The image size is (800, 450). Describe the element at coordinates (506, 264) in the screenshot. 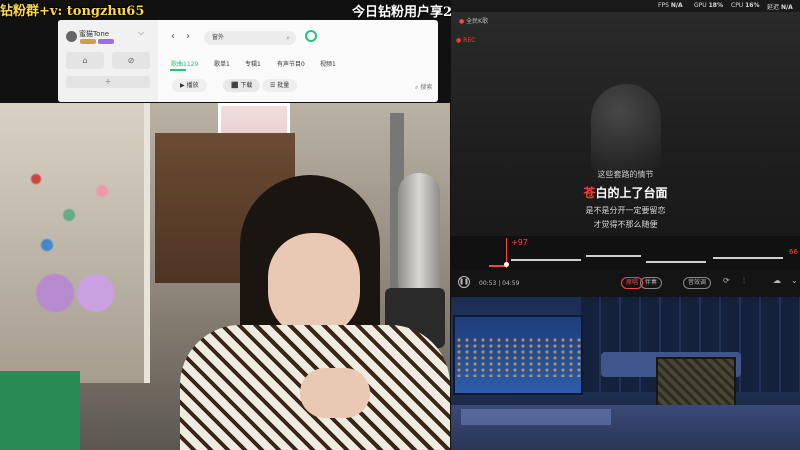

I see `pitch-dot` at that location.